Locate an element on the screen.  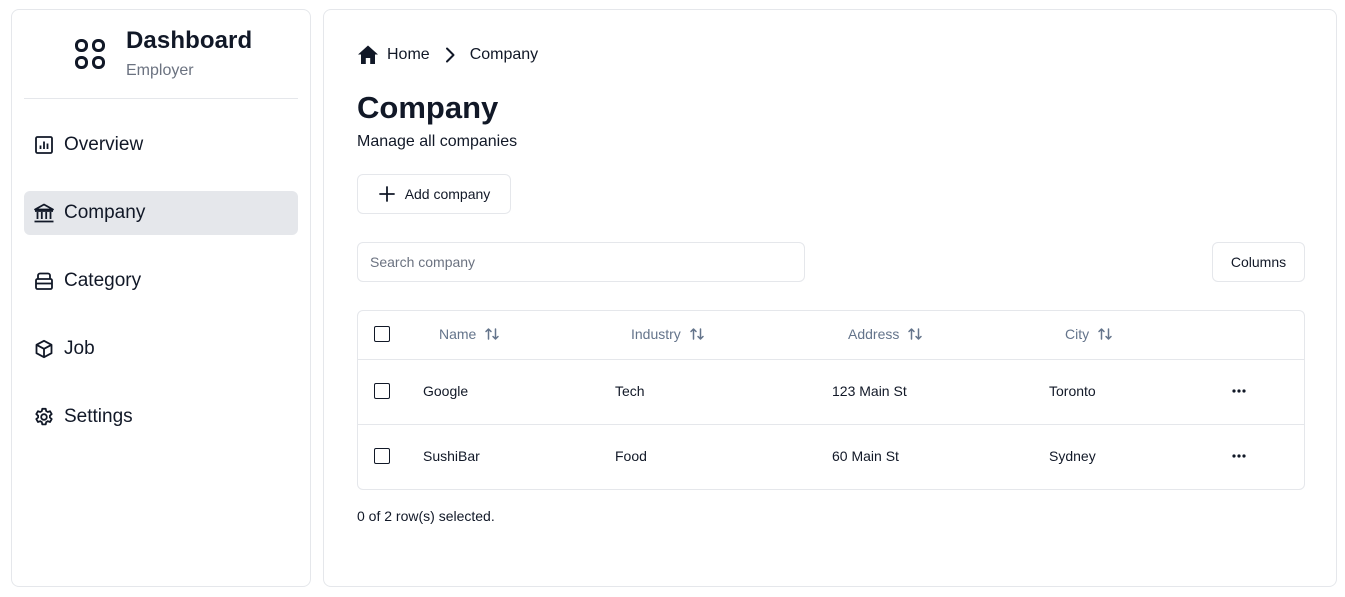
brand-subtitle: Employer is located at coordinates (160, 70).